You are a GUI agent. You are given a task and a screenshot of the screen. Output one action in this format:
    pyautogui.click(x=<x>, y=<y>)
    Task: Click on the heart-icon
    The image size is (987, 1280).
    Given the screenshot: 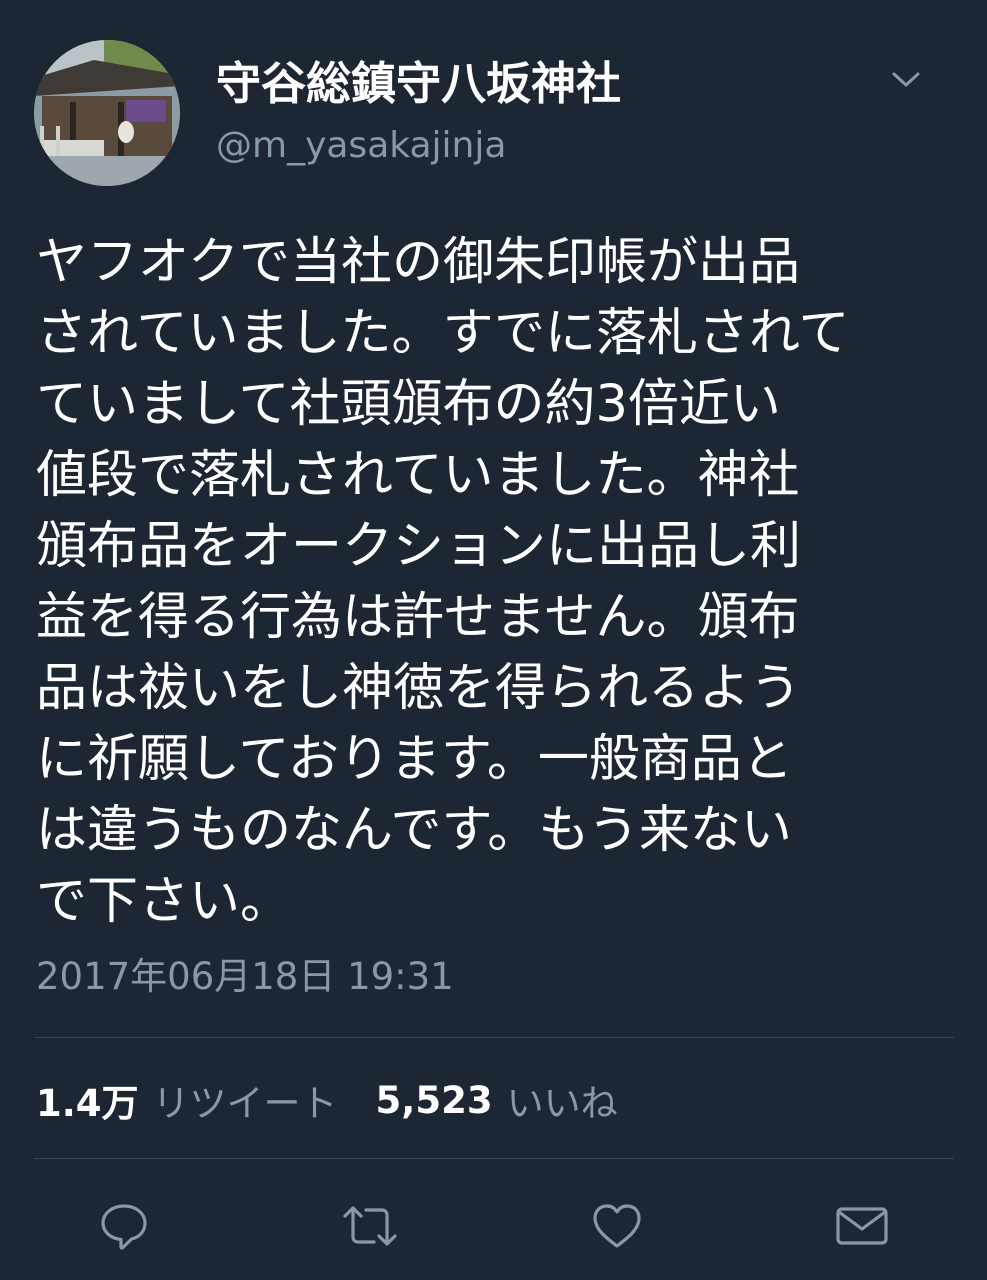 What is the action you would take?
    pyautogui.click(x=617, y=1226)
    